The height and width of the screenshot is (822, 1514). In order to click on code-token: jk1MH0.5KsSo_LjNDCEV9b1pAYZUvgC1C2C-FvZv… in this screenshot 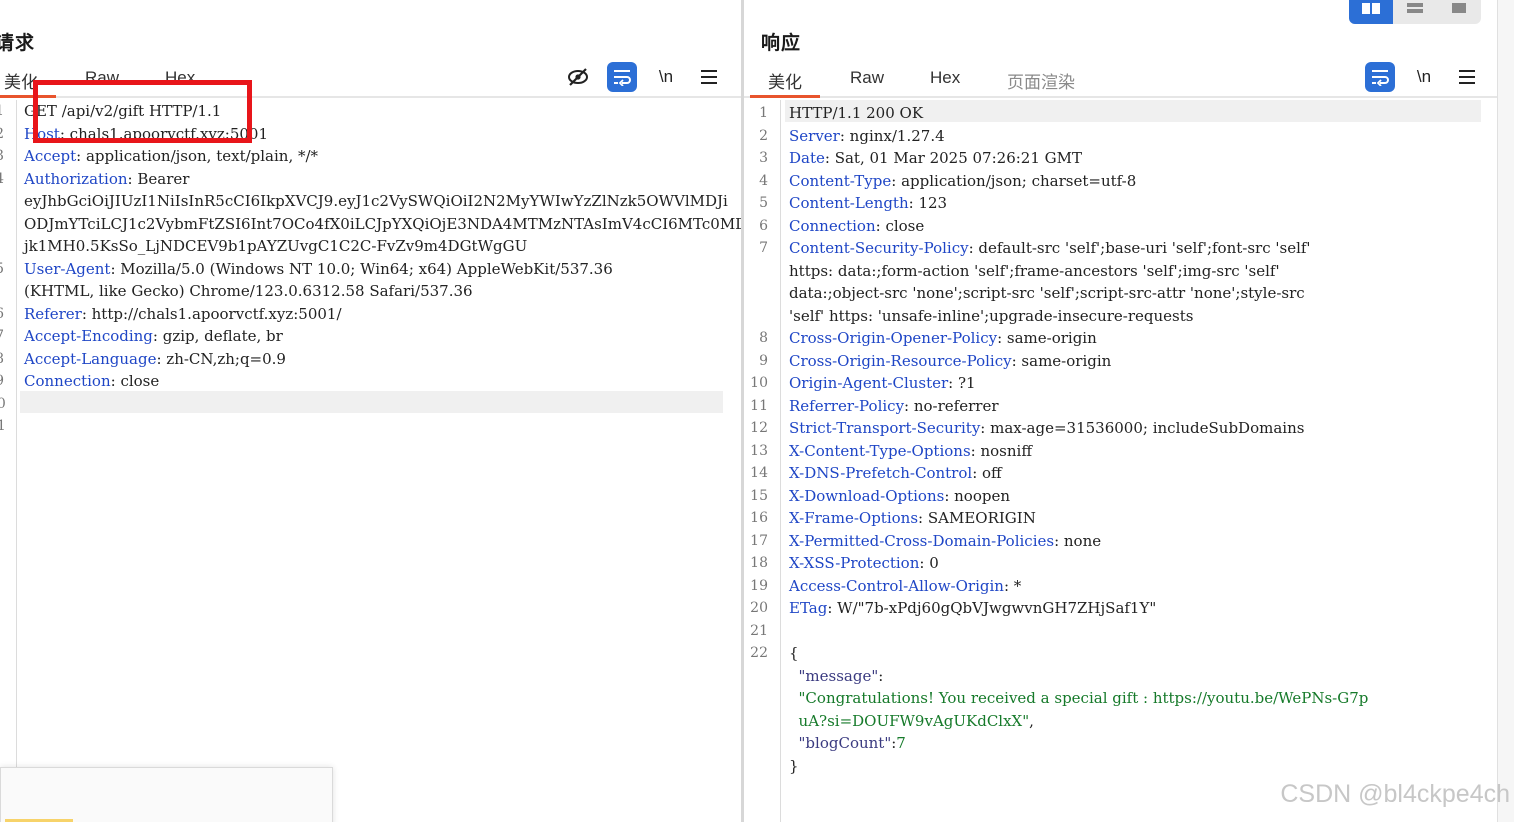, I will do `click(276, 246)`.